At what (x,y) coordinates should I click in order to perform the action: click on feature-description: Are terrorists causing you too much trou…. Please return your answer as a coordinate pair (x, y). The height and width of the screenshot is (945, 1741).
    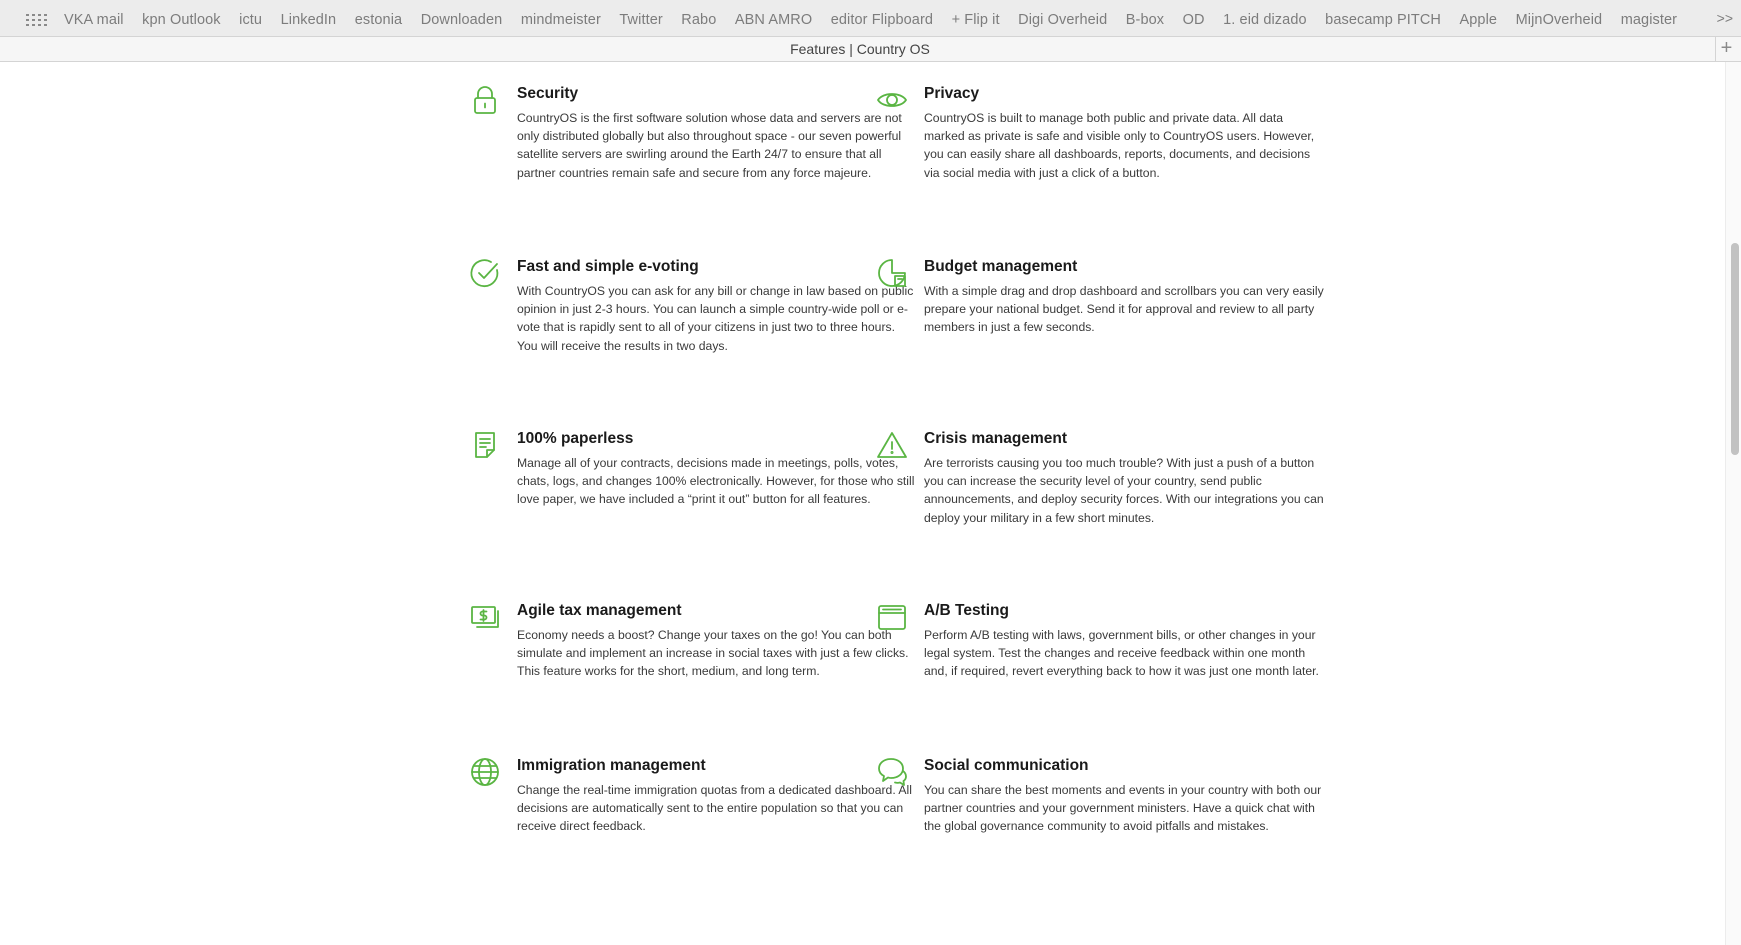
    Looking at the image, I should click on (1124, 490).